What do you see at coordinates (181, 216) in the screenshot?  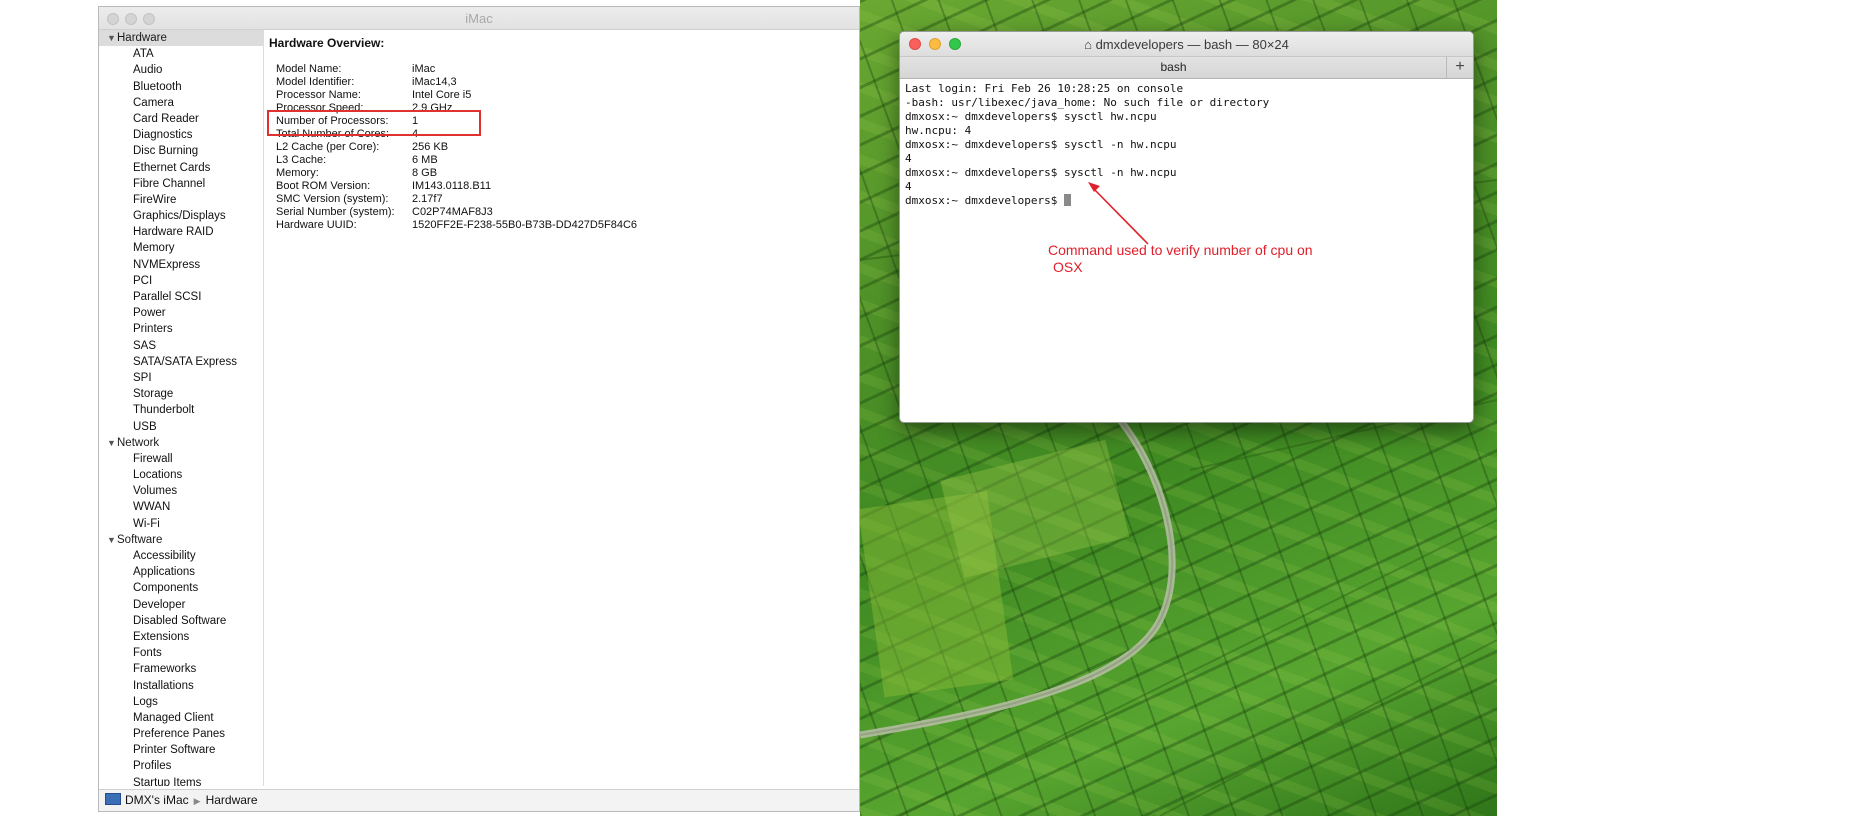 I see `sidebar-item: Graphics/Displays` at bounding box center [181, 216].